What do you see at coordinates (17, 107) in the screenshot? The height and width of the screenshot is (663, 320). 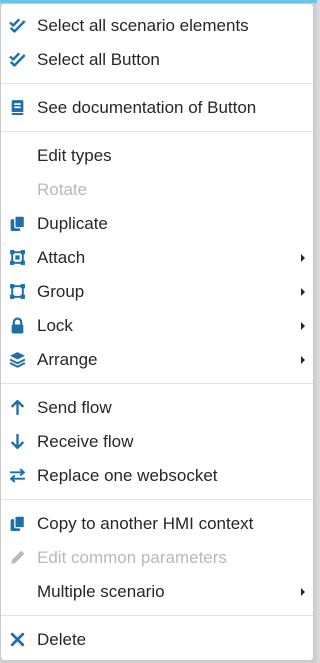 I see `book-icon` at bounding box center [17, 107].